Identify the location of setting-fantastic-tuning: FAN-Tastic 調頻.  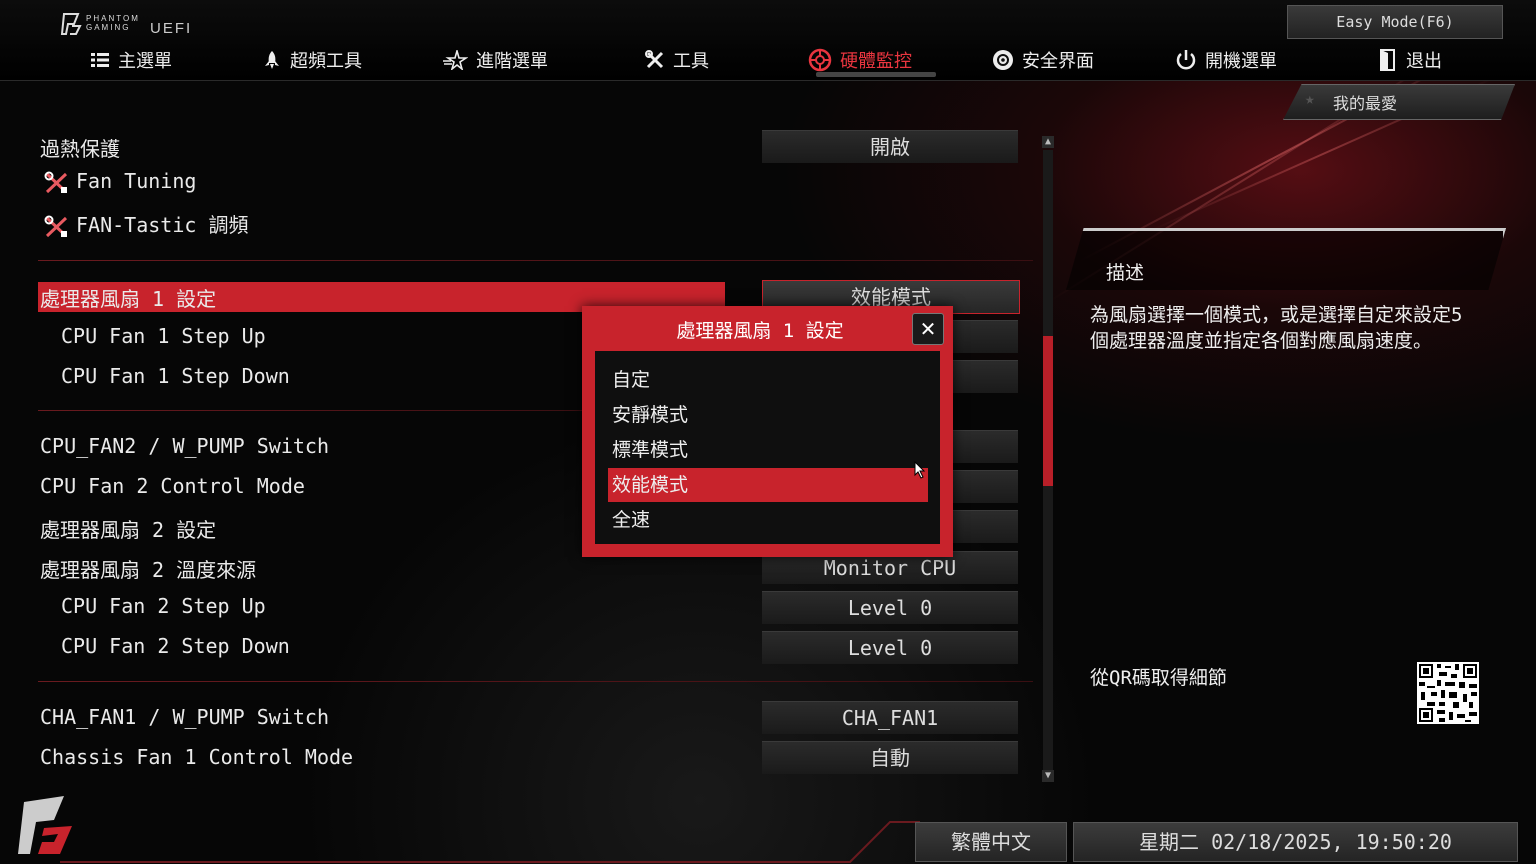
(146, 224).